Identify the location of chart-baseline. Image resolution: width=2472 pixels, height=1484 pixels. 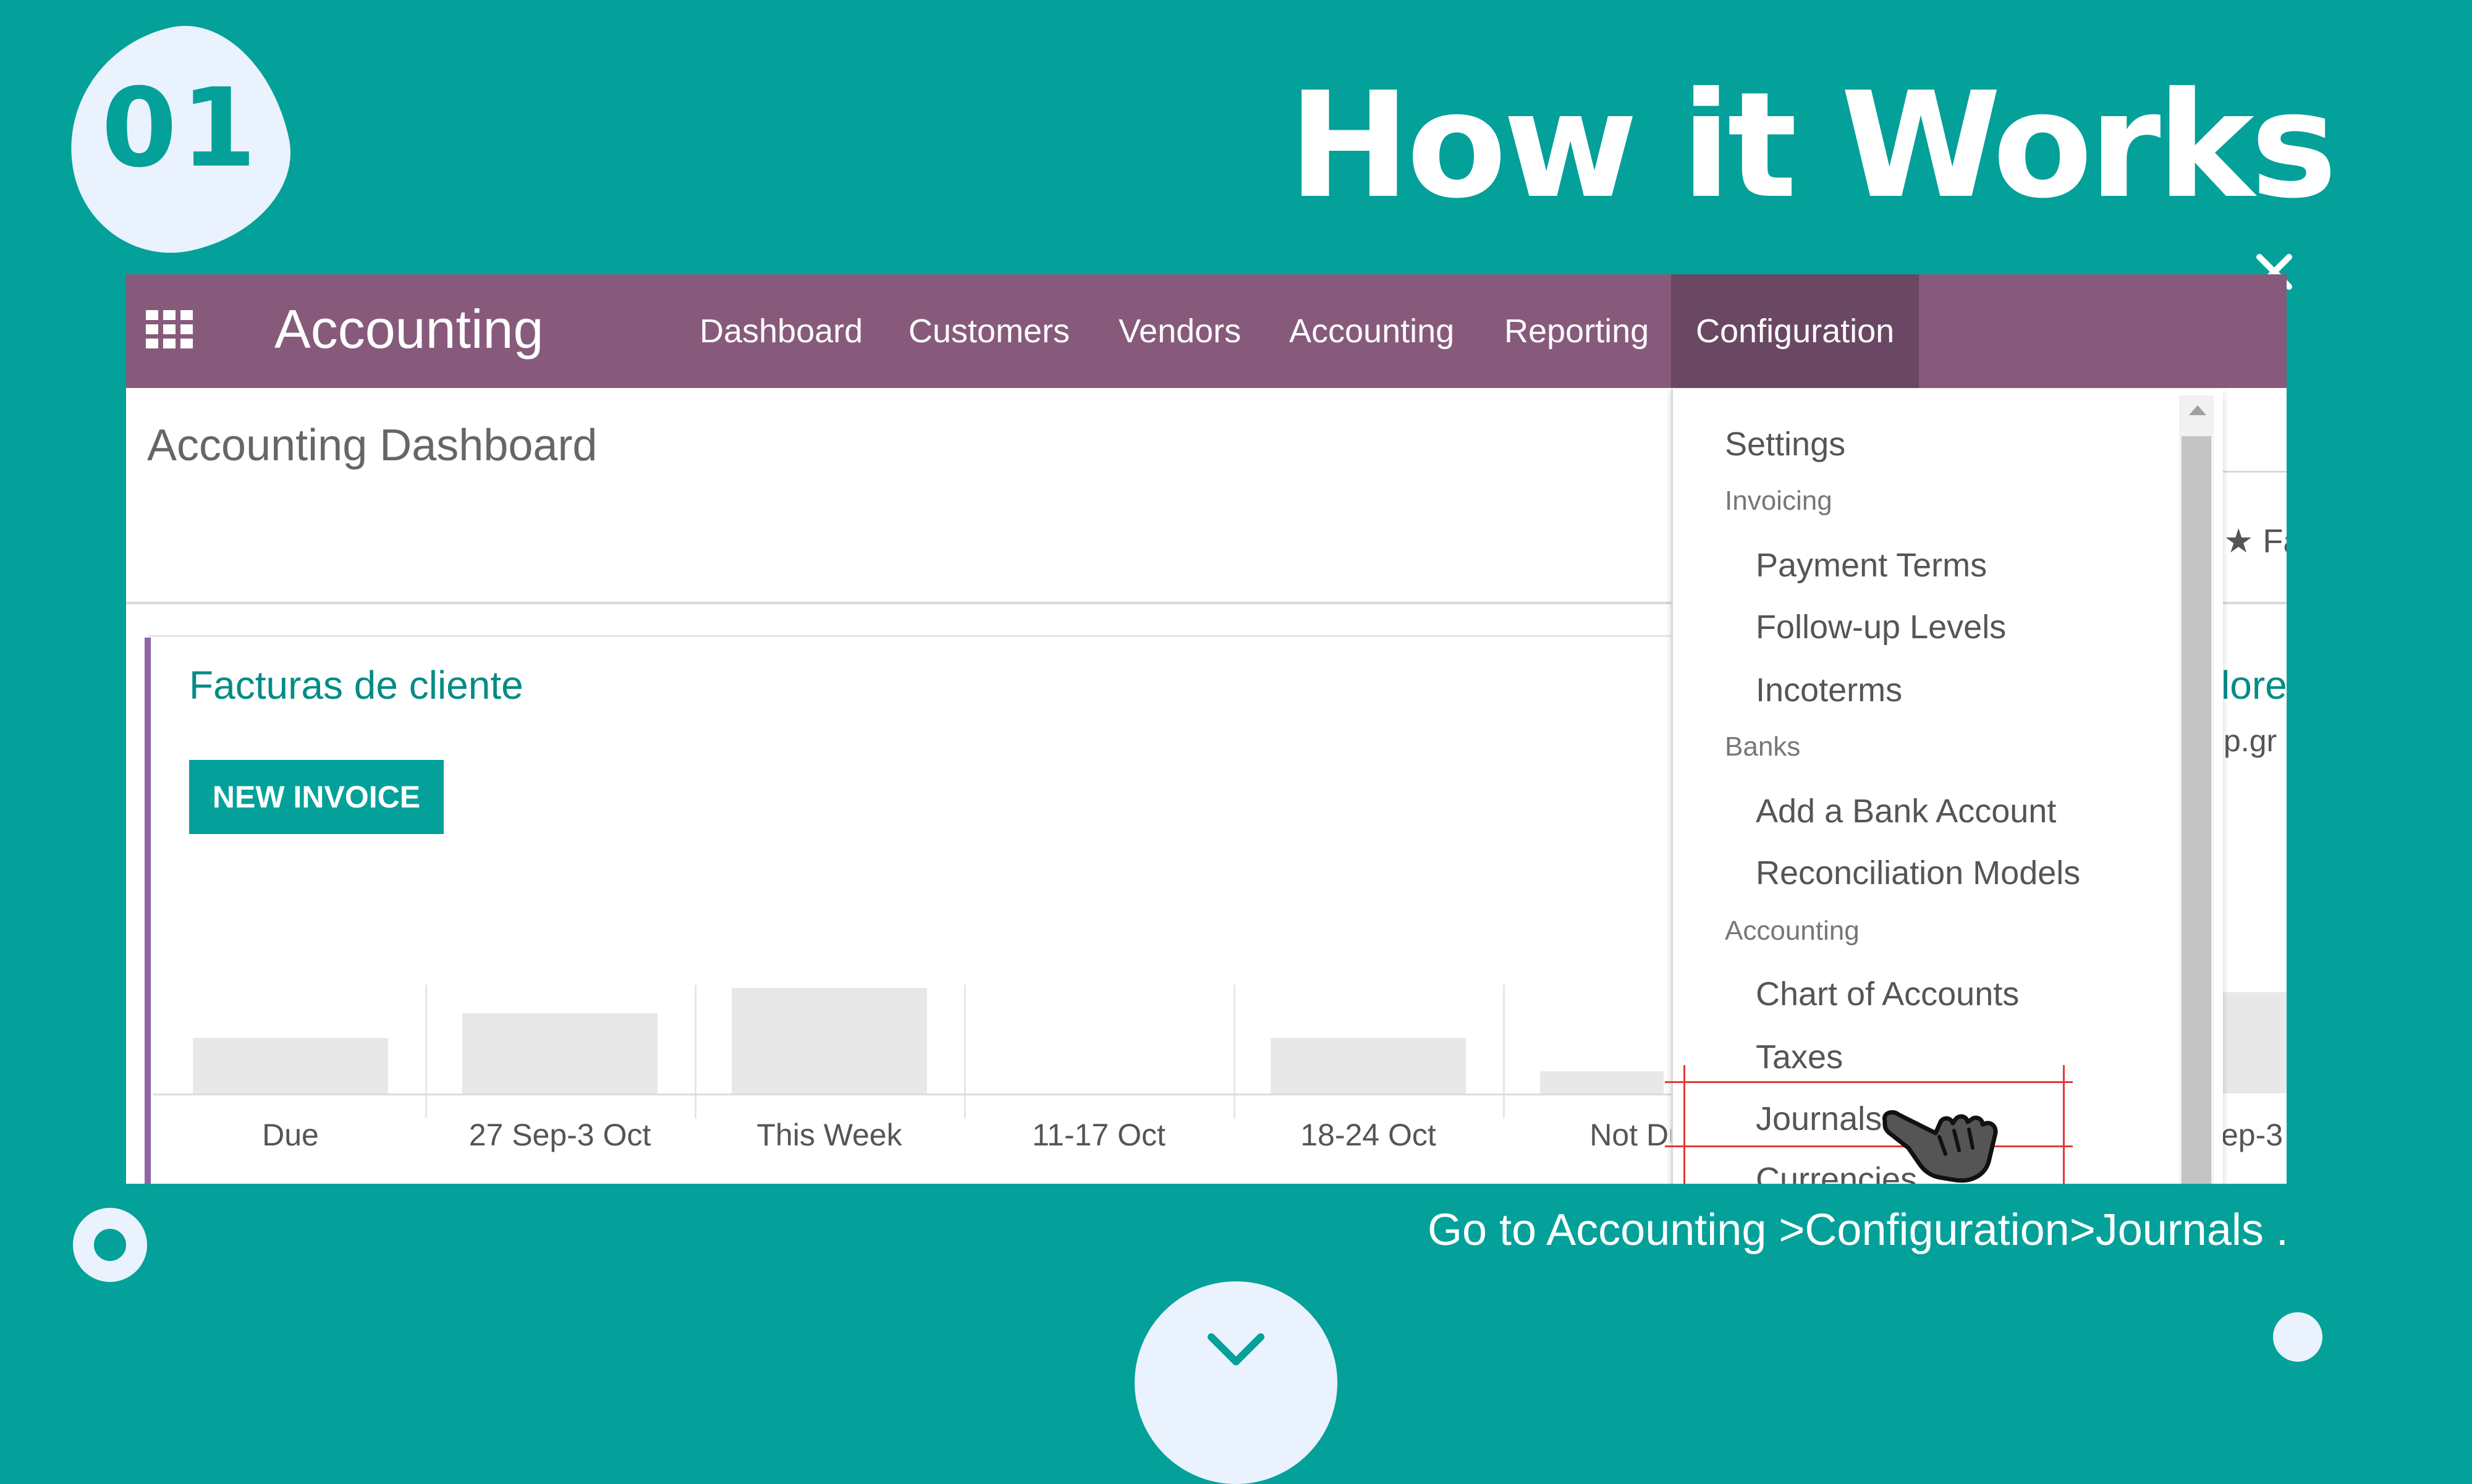
(917, 1094).